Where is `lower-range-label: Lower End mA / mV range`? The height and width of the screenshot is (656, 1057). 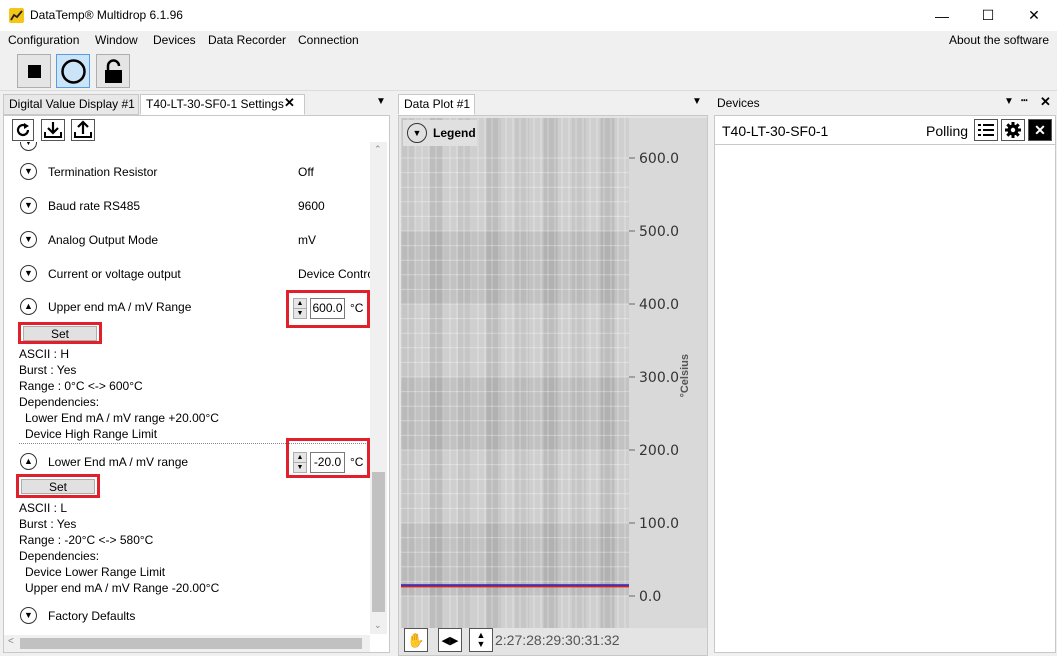 lower-range-label: Lower End mA / mV range is located at coordinates (118, 462).